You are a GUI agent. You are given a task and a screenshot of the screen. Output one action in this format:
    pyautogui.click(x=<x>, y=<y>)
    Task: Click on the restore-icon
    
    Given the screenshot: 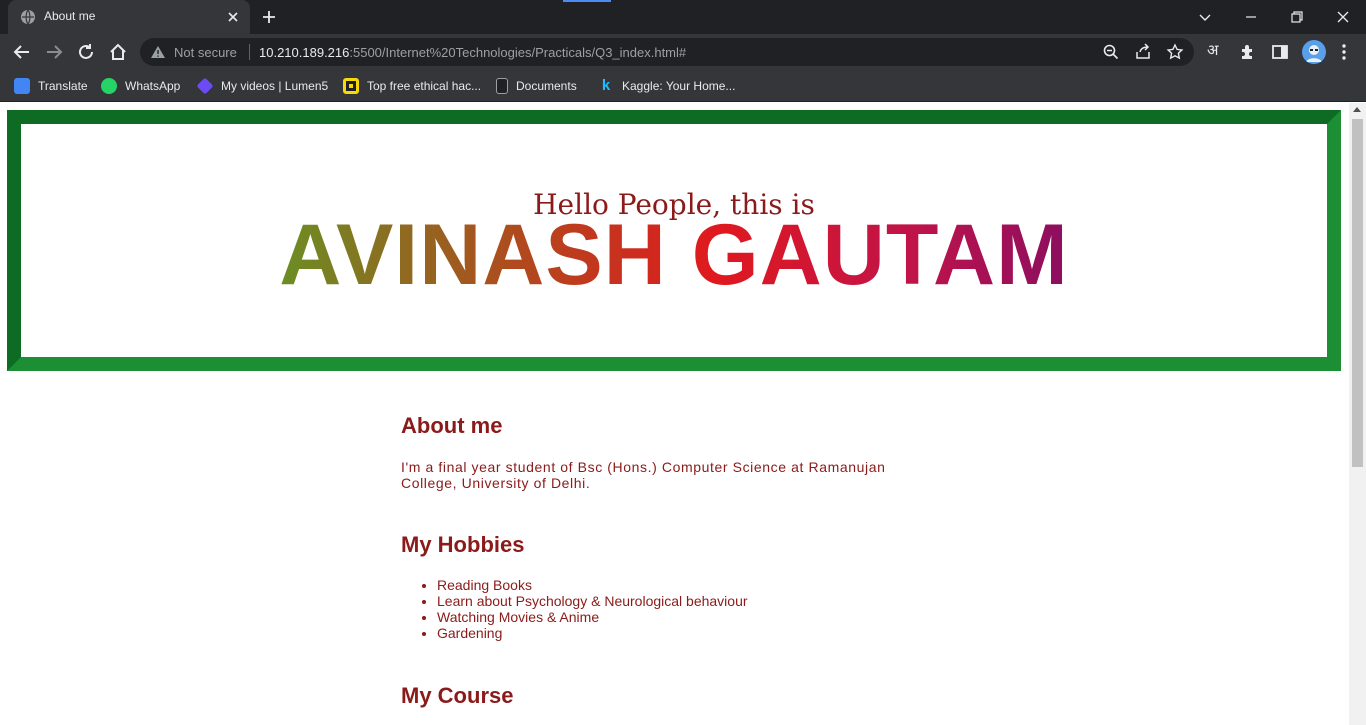 What is the action you would take?
    pyautogui.click(x=1297, y=17)
    